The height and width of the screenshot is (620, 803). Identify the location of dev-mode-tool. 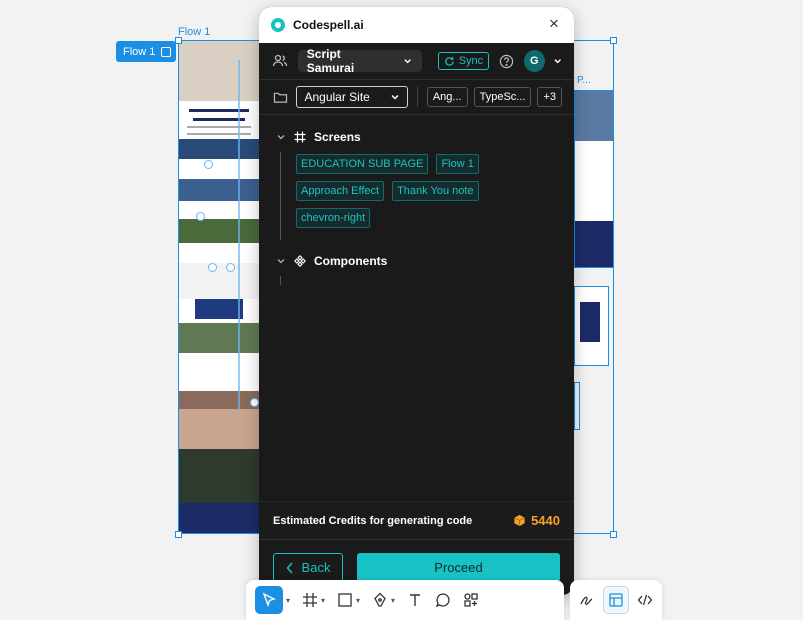
(645, 600).